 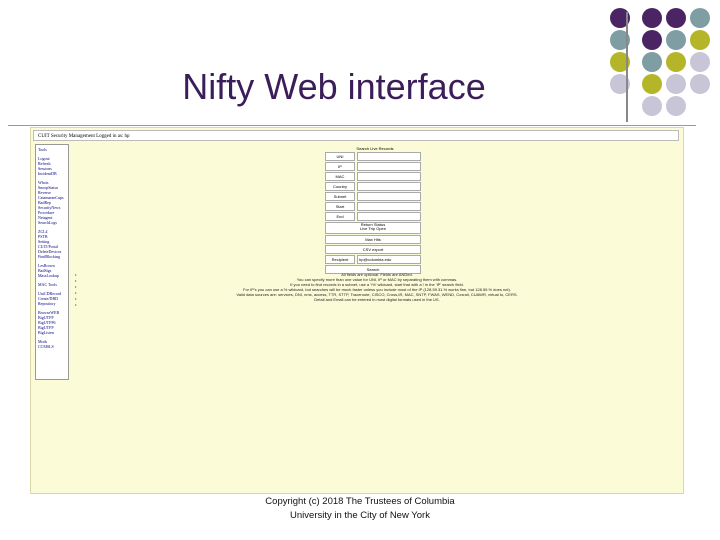 I want to click on form-row: Start, so click(x=375, y=206).